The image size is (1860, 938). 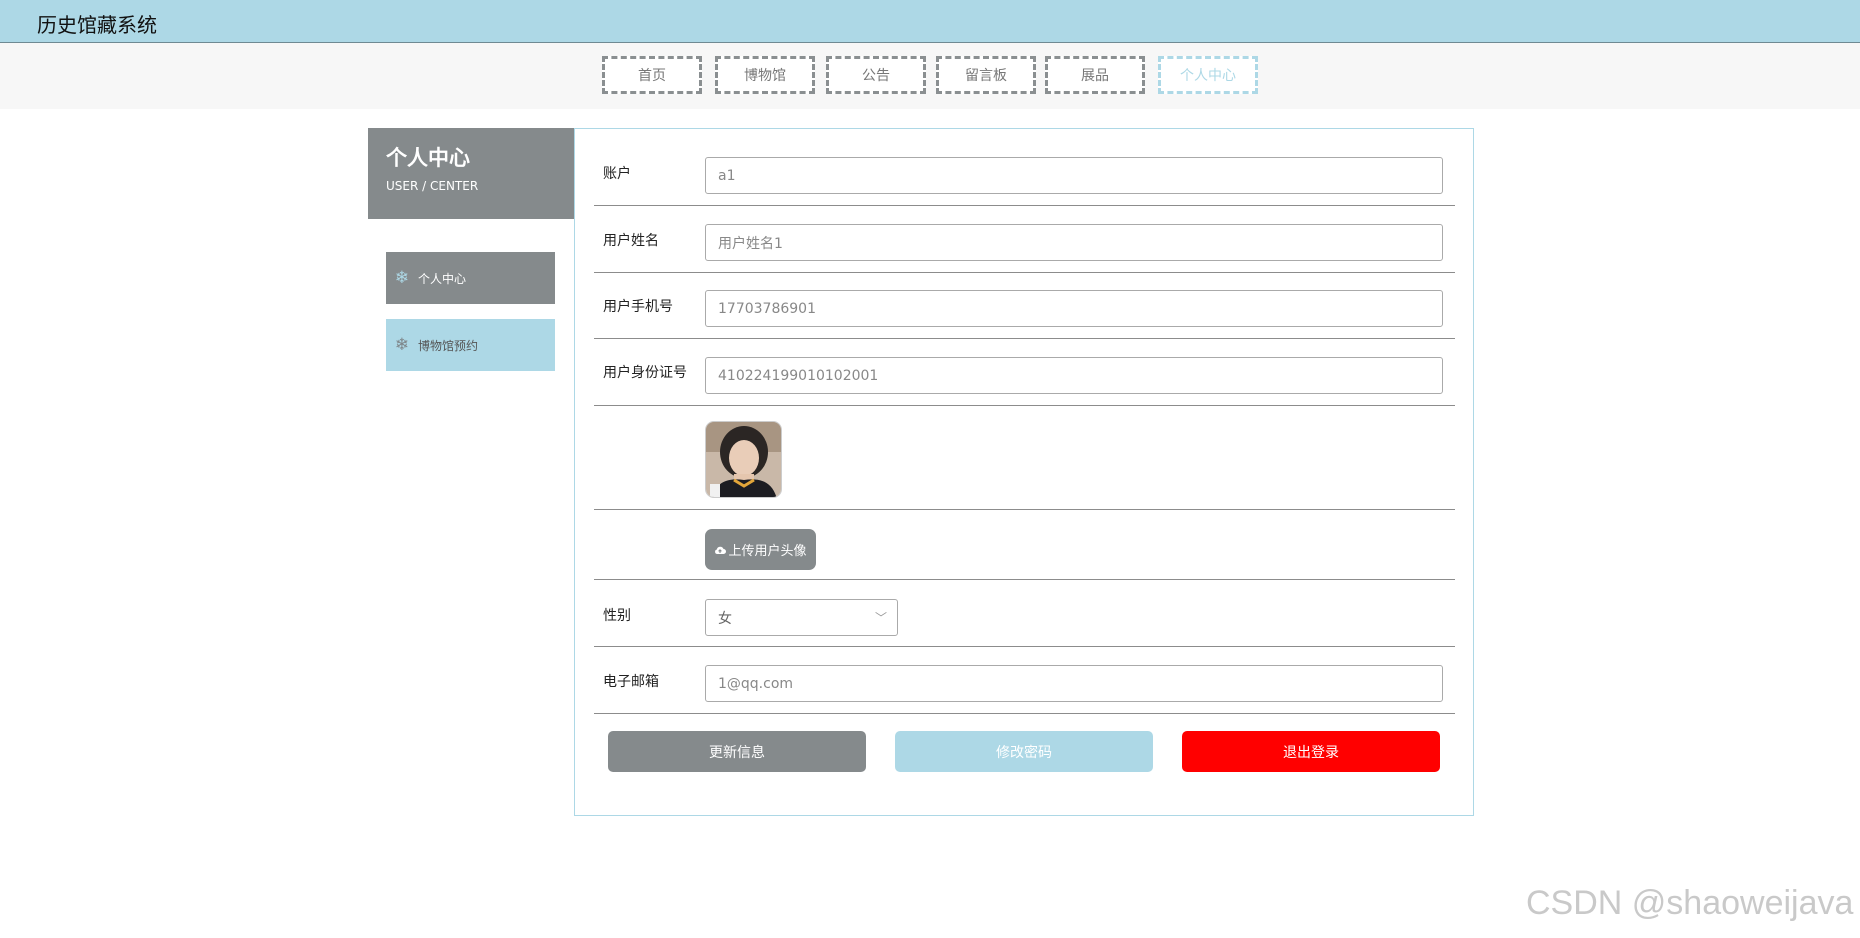 What do you see at coordinates (1024, 613) in the screenshot?
I see `form-row-gender: 性别 女 ﹀` at bounding box center [1024, 613].